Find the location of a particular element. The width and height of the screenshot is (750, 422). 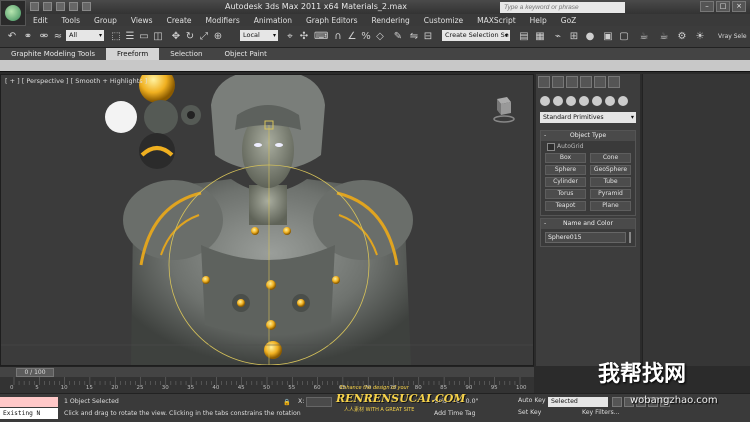

render-production-icon: ☕ is located at coordinates (664, 37).